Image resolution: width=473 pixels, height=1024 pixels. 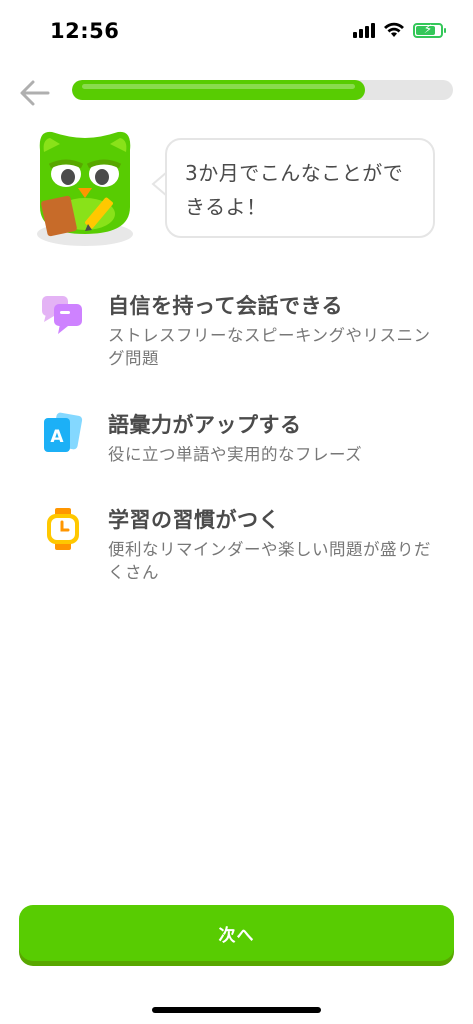 I want to click on speech-text: 3か月でこんなことができるよ！, so click(x=294, y=190).